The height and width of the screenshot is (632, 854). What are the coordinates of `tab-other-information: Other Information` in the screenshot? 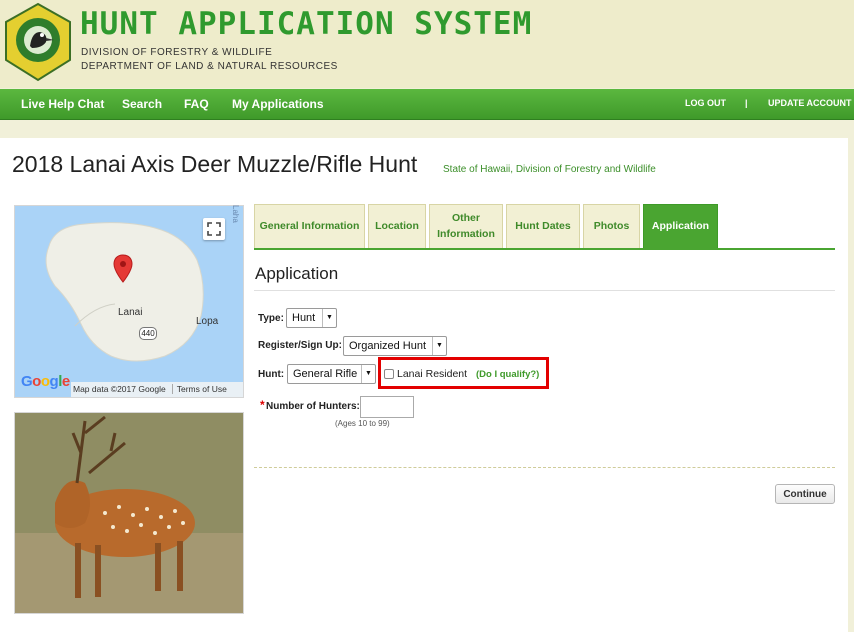 It's located at (466, 226).